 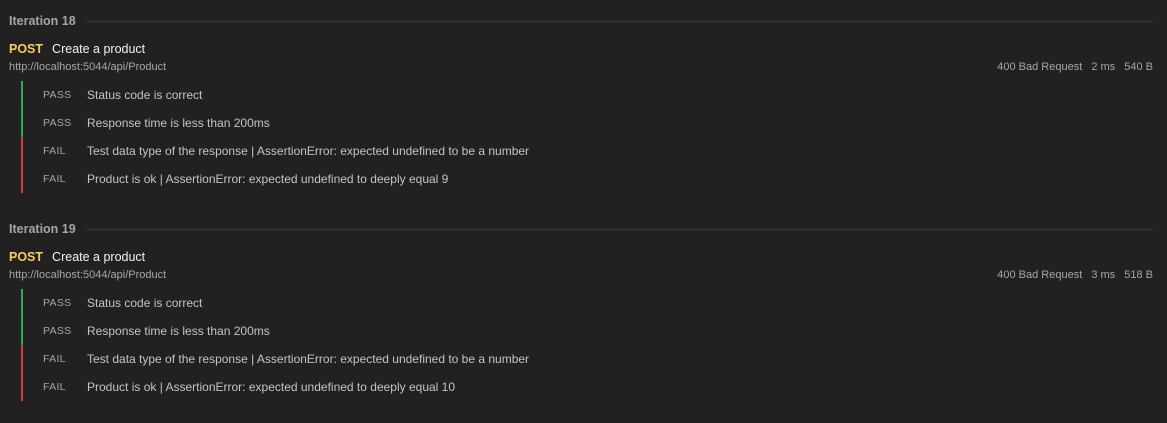 I want to click on response-time: 3 ms, so click(x=1103, y=275).